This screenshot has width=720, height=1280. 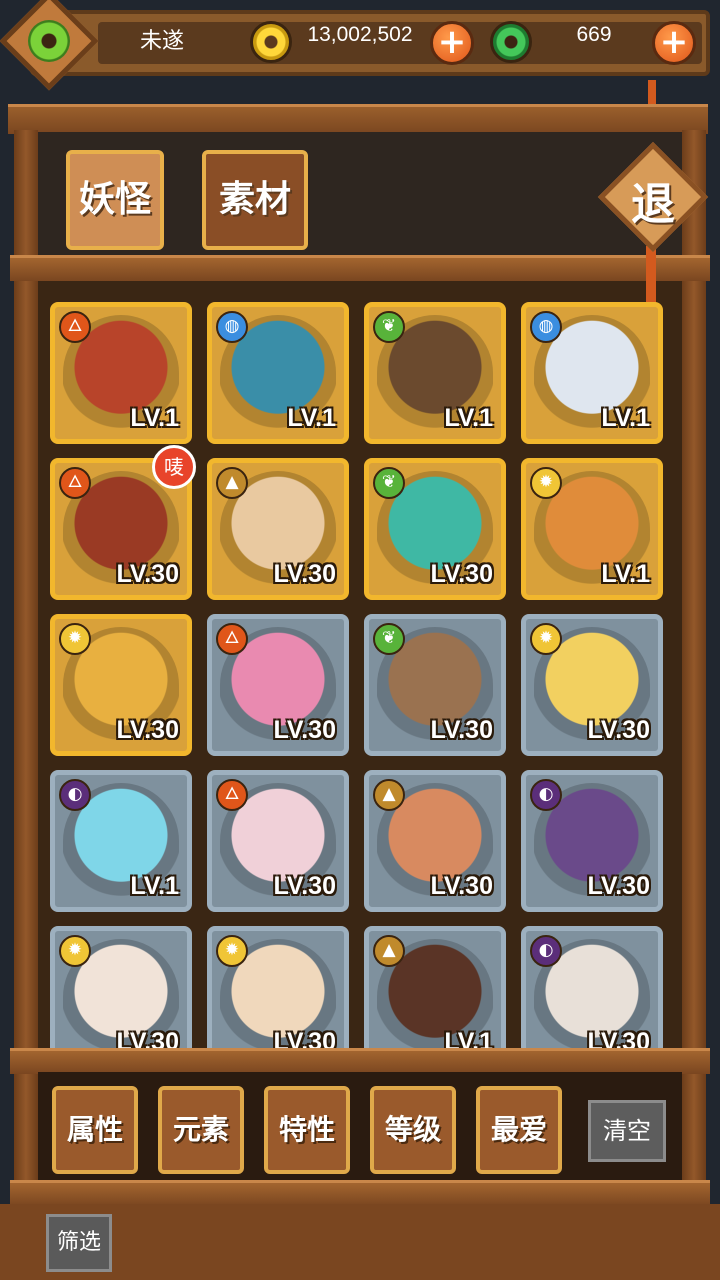 What do you see at coordinates (653, 204) in the screenshot?
I see `exit-label: 退` at bounding box center [653, 204].